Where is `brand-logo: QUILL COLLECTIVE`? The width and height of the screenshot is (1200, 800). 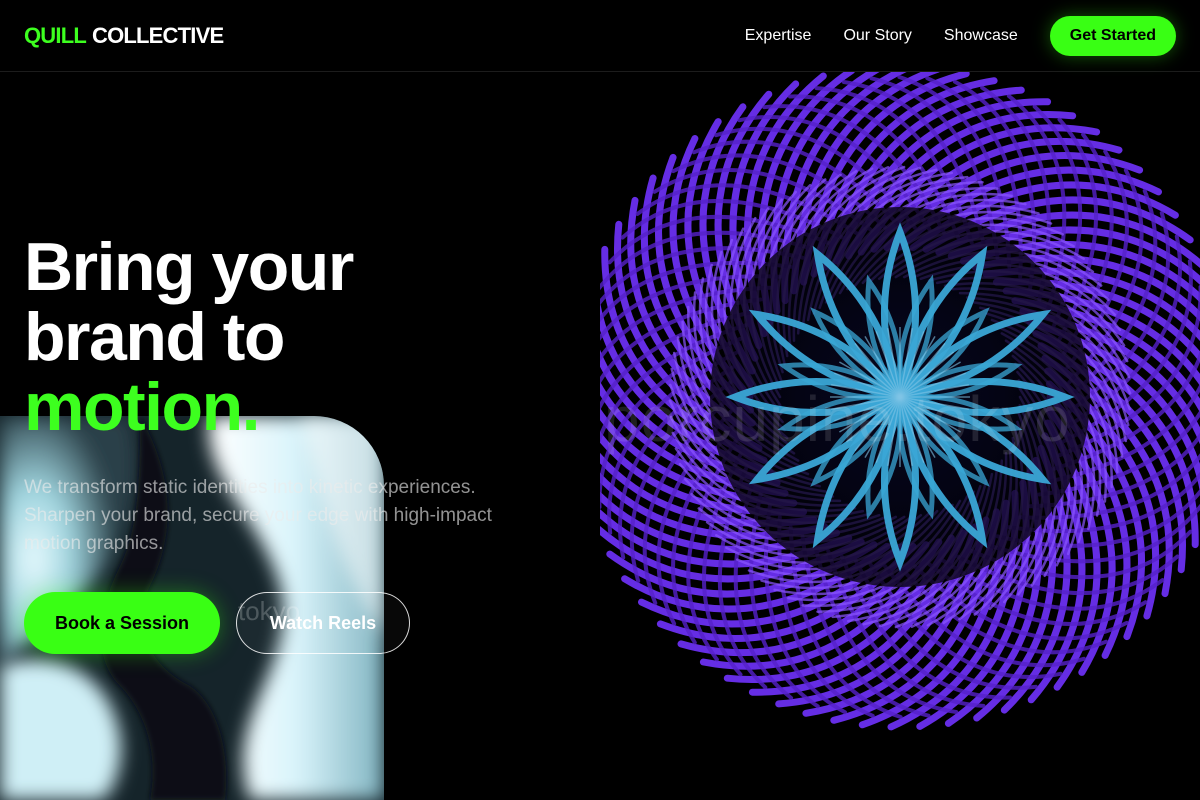
brand-logo: QUILL COLLECTIVE is located at coordinates (124, 35).